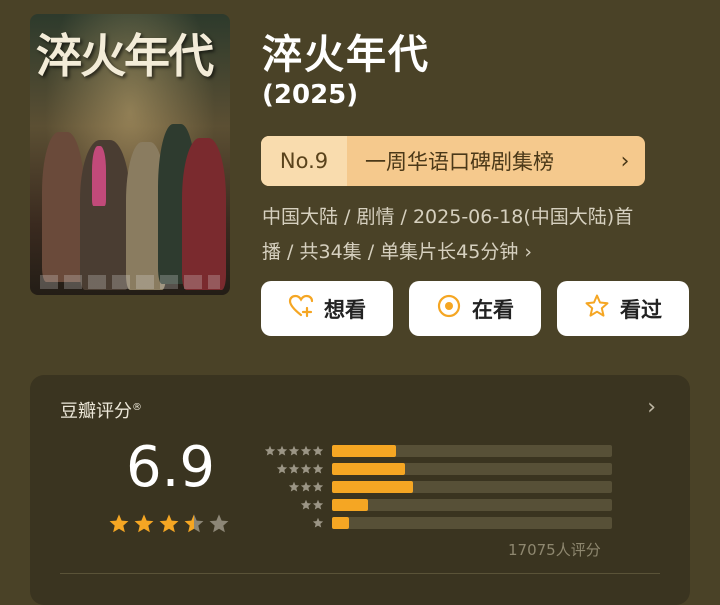  Describe the element at coordinates (360, 573) in the screenshot. I see `divider` at that location.